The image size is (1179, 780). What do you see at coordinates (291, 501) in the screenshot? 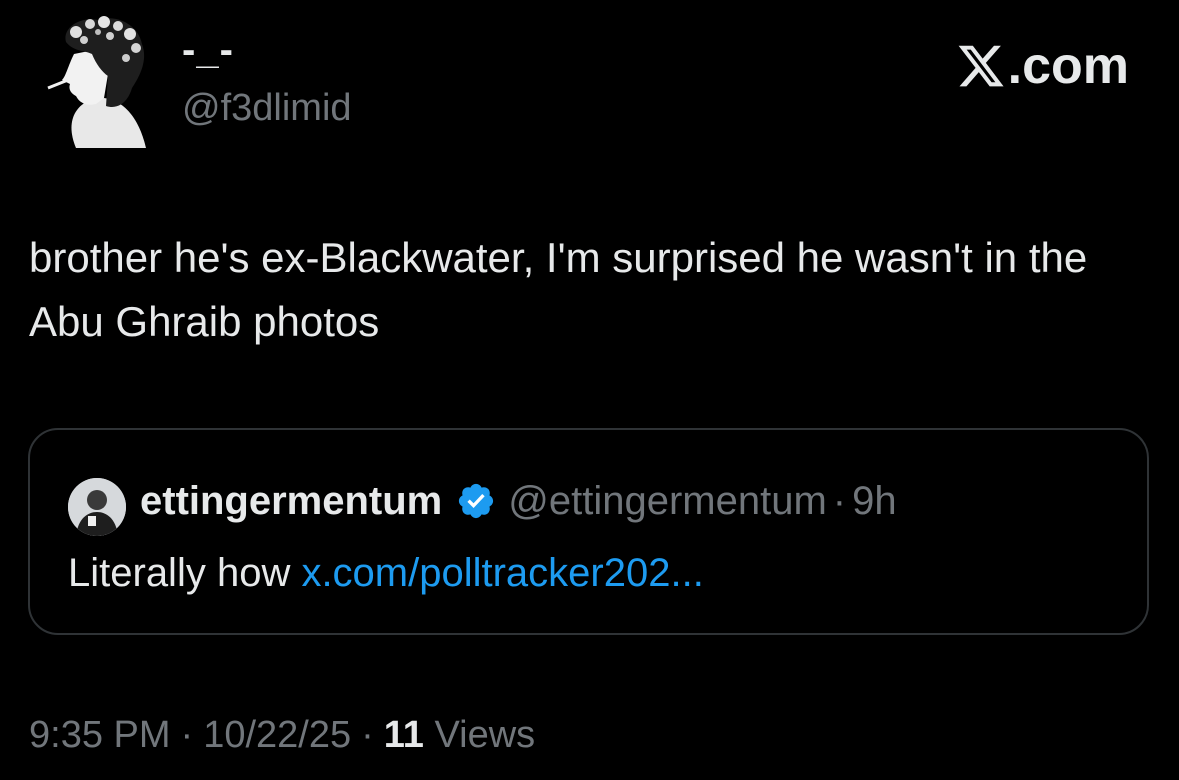
I see `quoted-display-name: ettingermentum` at bounding box center [291, 501].